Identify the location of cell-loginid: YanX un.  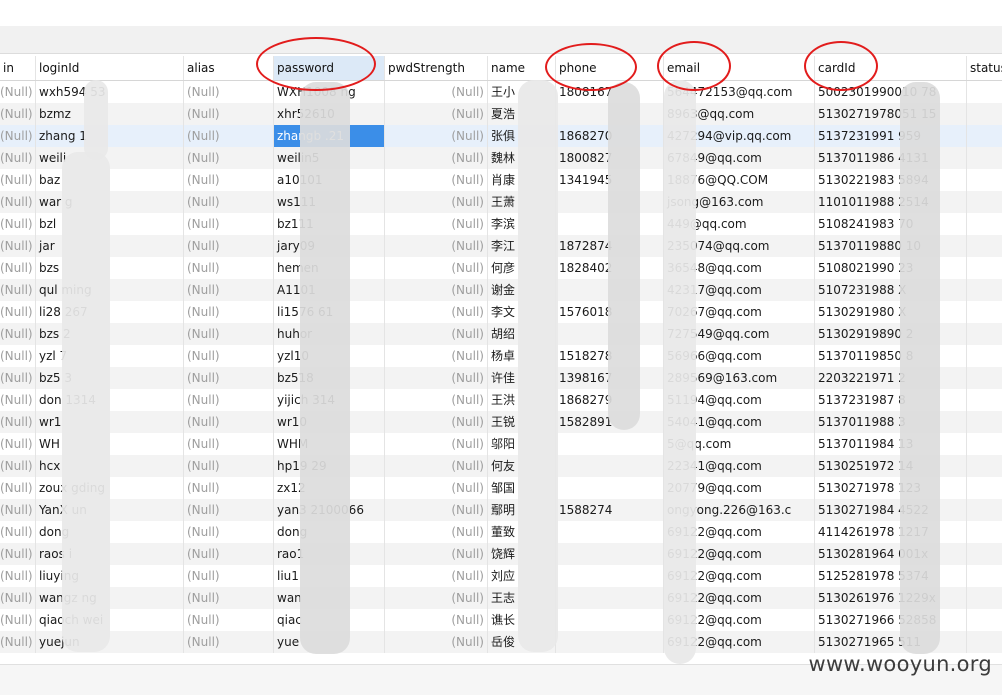
(110, 510).